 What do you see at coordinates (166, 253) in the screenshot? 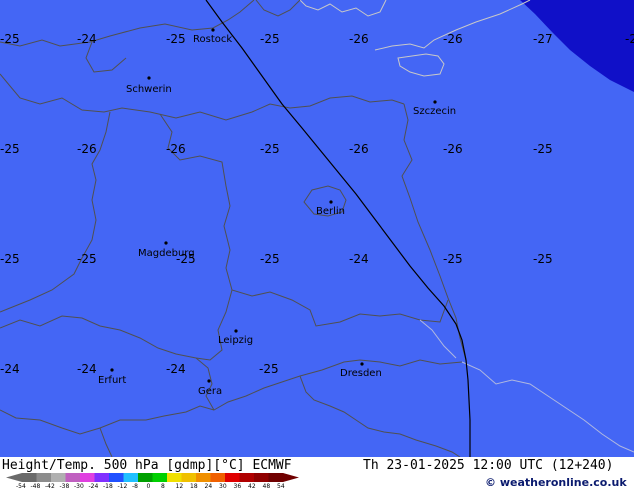
I see `city-label: Magdeburg` at bounding box center [166, 253].